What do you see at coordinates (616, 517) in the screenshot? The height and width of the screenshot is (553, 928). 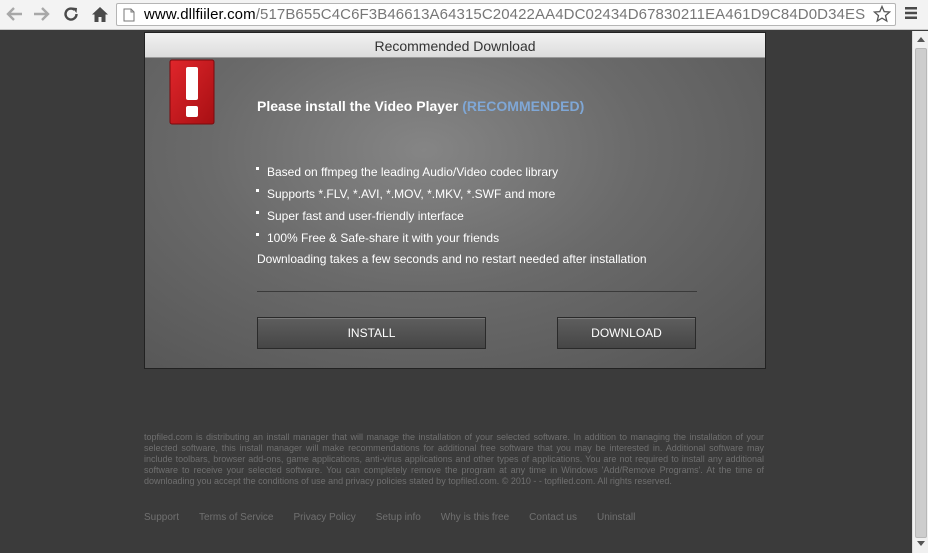 I see `footer-link-uninstall: Uninstall` at bounding box center [616, 517].